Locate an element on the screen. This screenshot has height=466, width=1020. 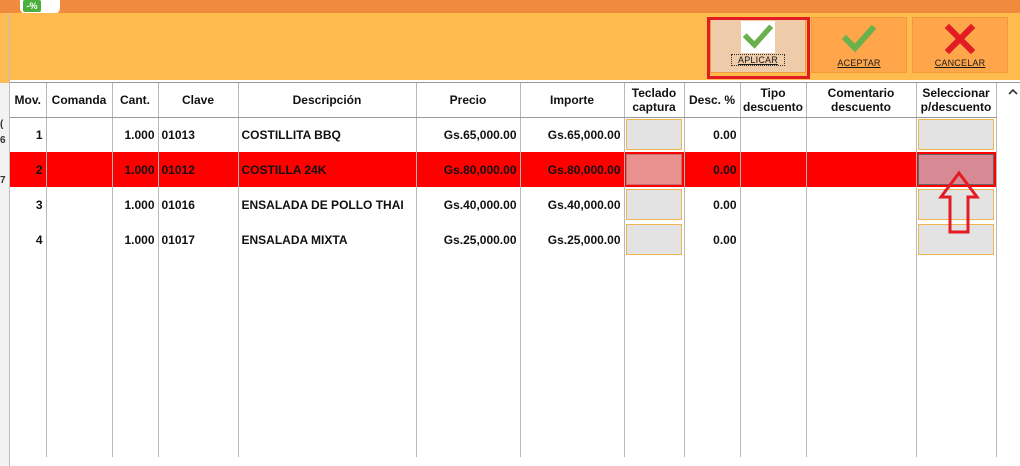
cell-clave: 01016 is located at coordinates (198, 204).